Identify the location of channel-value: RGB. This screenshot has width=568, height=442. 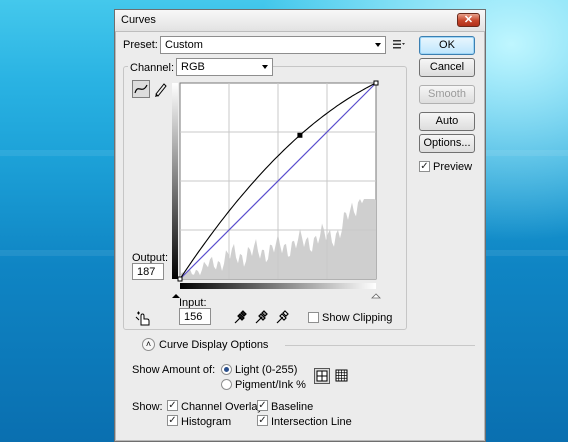
(193, 67).